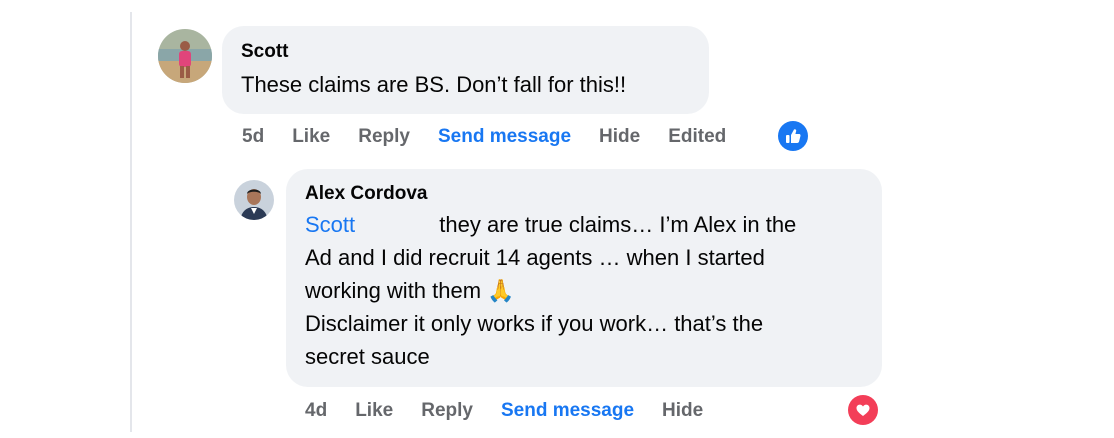 The image size is (1114, 438). I want to click on comment-author: Scott, so click(265, 52).